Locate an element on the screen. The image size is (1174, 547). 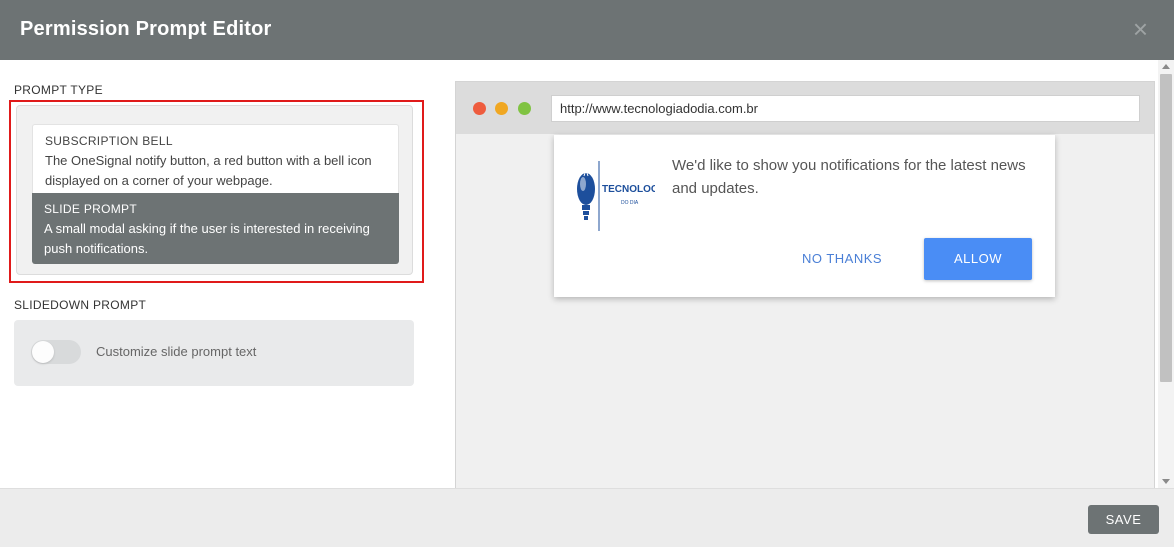
close-icon: × is located at coordinates (1140, 29).